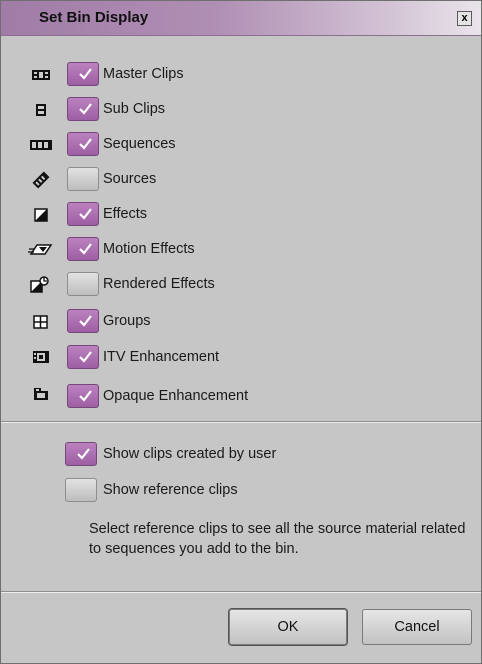  I want to click on item-itv-enhancement: ITV Enhancement, so click(177, 358).